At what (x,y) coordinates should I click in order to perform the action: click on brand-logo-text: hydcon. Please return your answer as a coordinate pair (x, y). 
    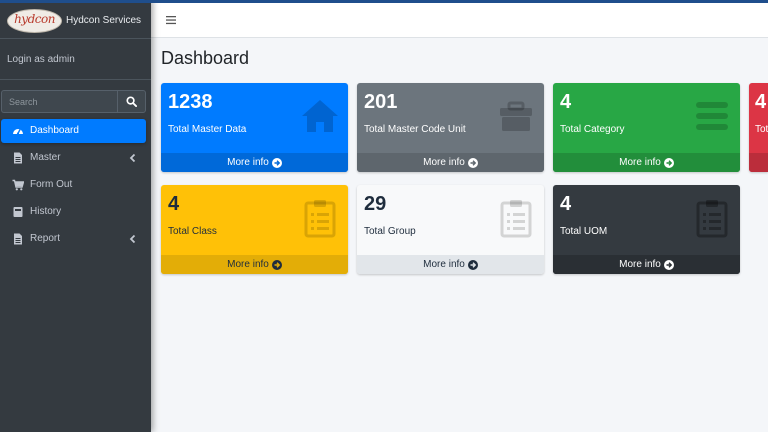
    Looking at the image, I should click on (34, 19).